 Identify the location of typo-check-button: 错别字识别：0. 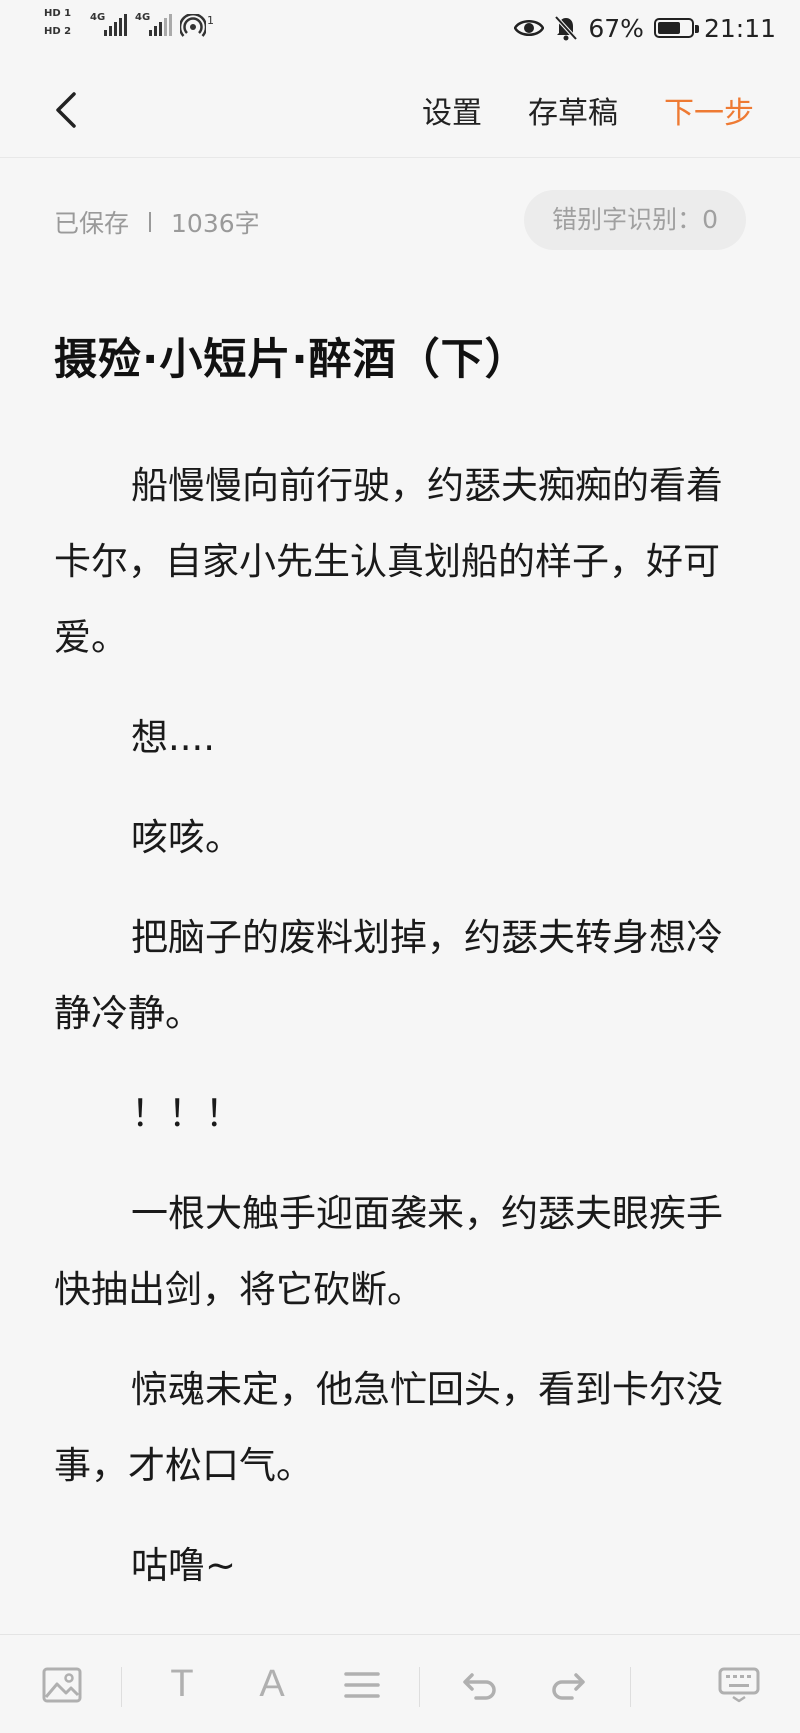
(635, 220).